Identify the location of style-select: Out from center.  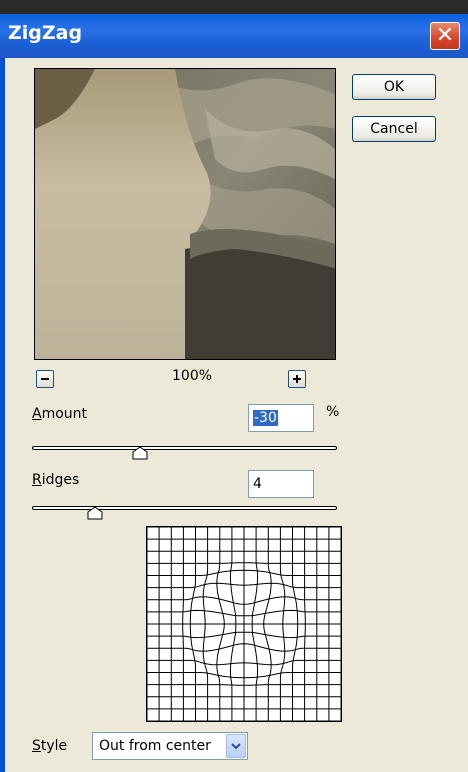
(170, 746).